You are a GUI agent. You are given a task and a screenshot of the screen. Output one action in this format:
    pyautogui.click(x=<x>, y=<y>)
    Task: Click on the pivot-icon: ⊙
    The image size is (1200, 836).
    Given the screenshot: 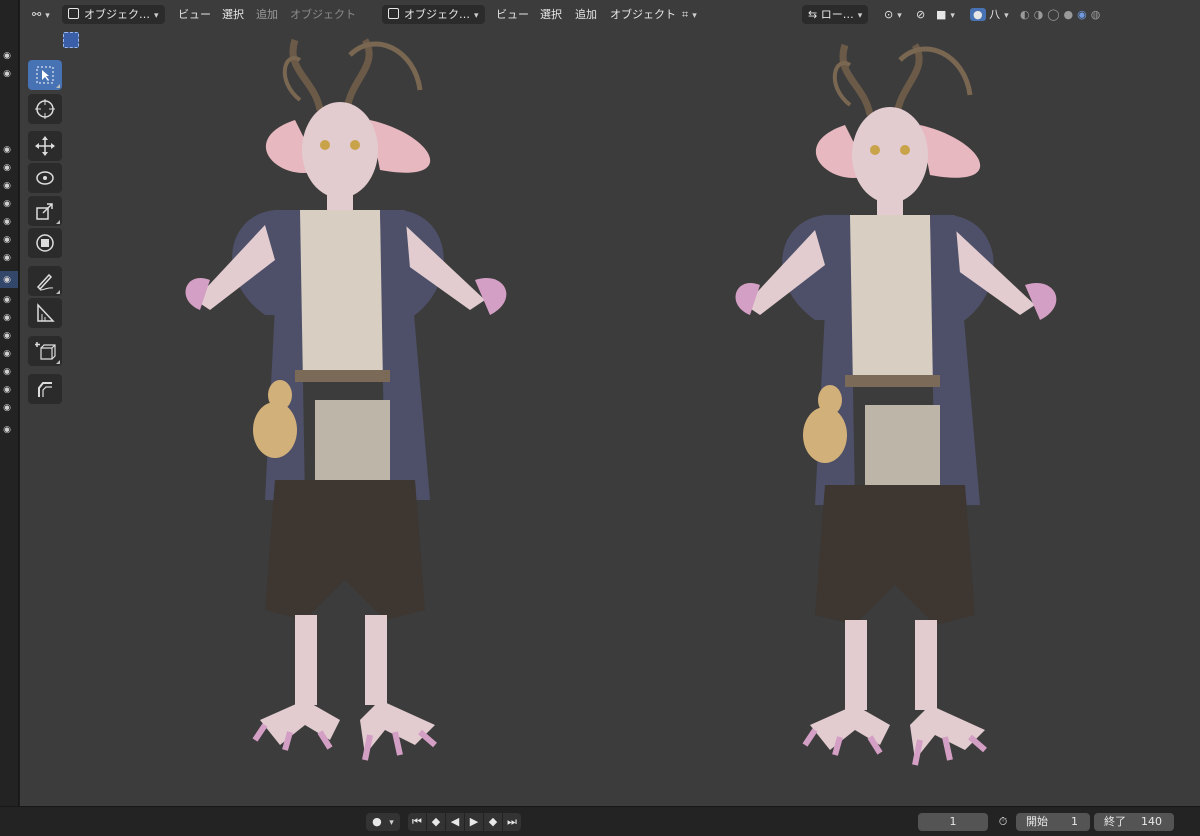 What is the action you would take?
    pyautogui.click(x=889, y=14)
    